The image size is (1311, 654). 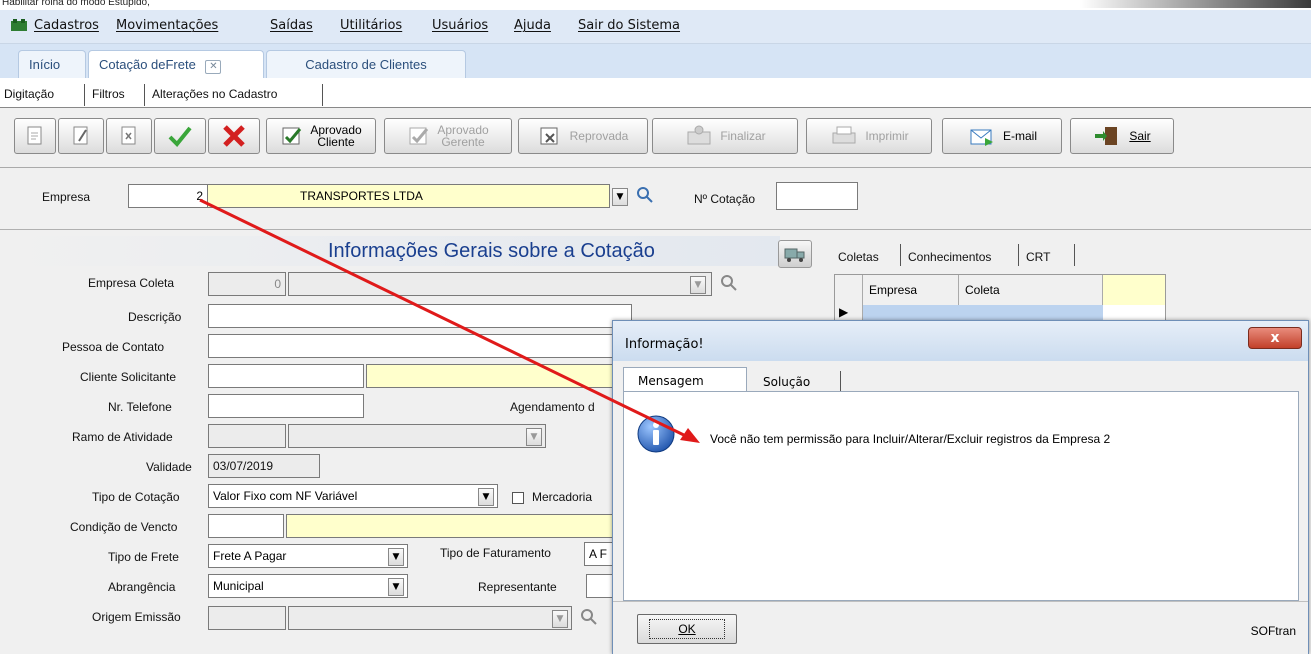 What do you see at coordinates (655, 199) in the screenshot?
I see `empresa-panel: Empresa 2 TRANSPORTES LTDA ▼ Nº Cotação` at bounding box center [655, 199].